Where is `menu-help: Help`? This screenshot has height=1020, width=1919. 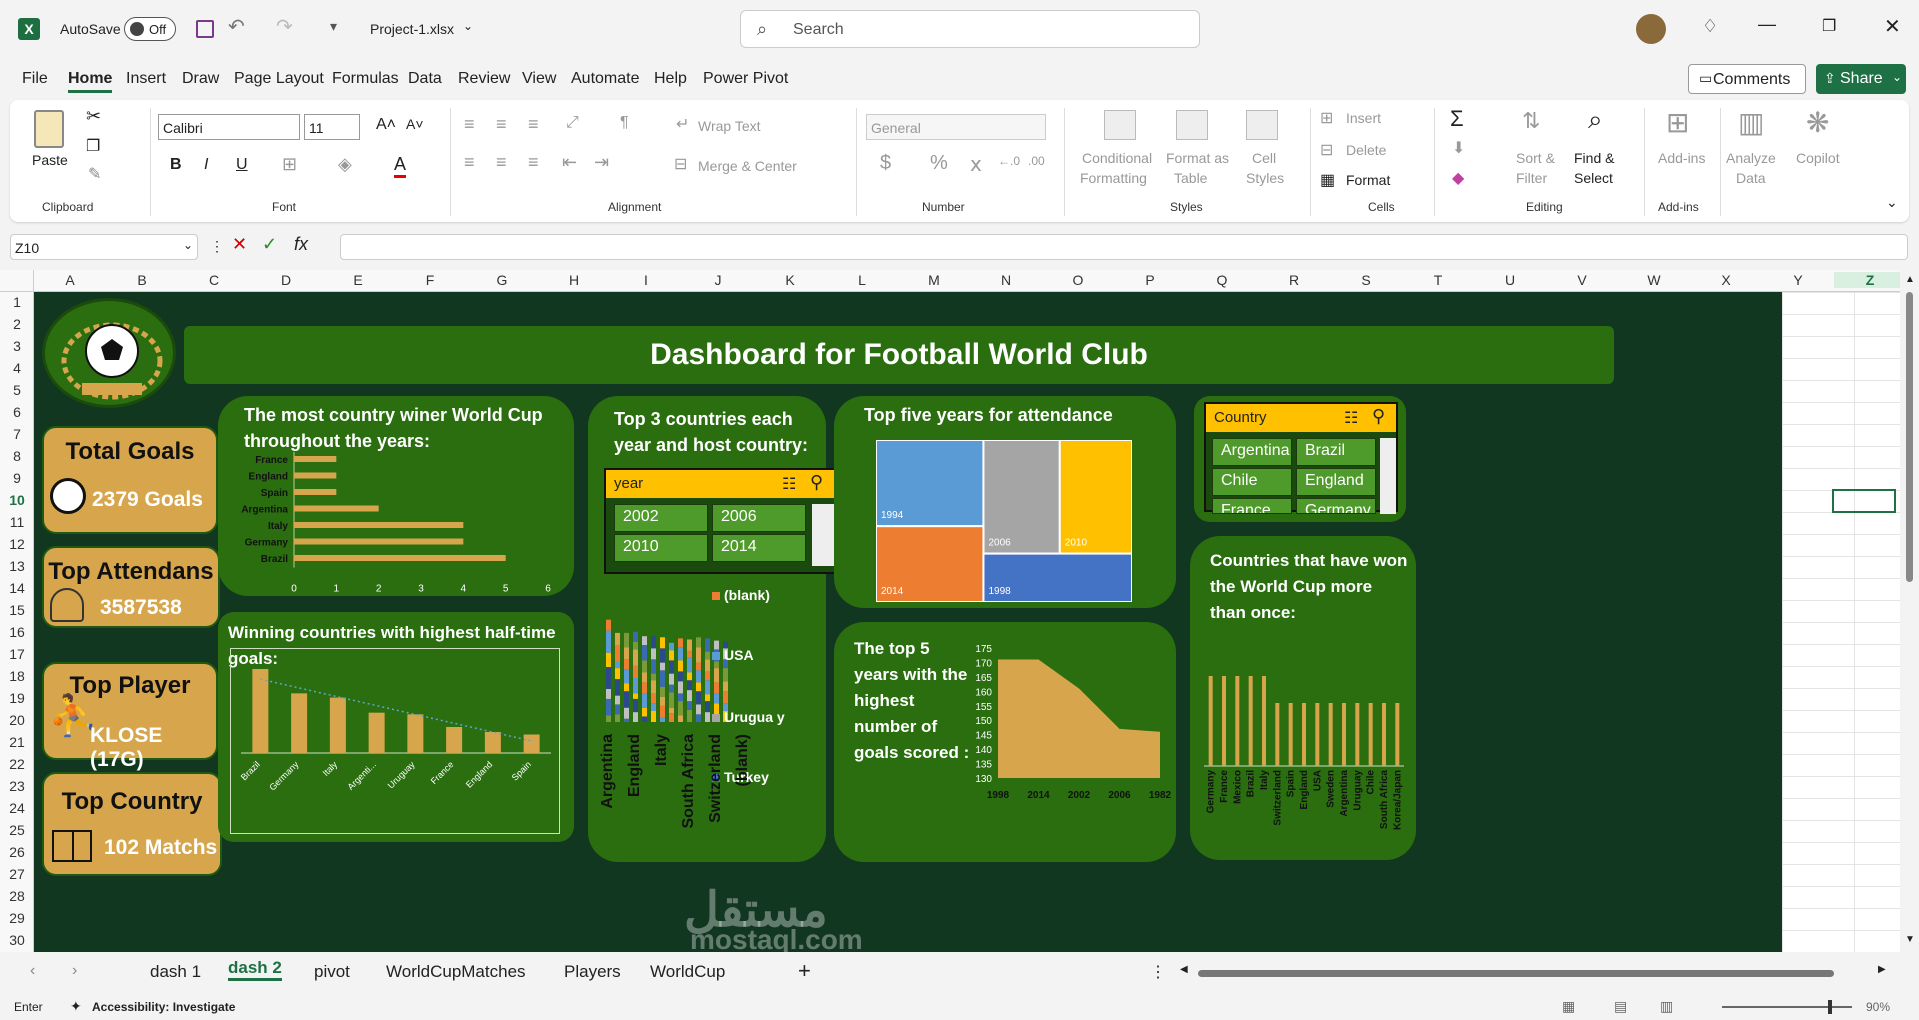
menu-help: Help is located at coordinates (670, 79).